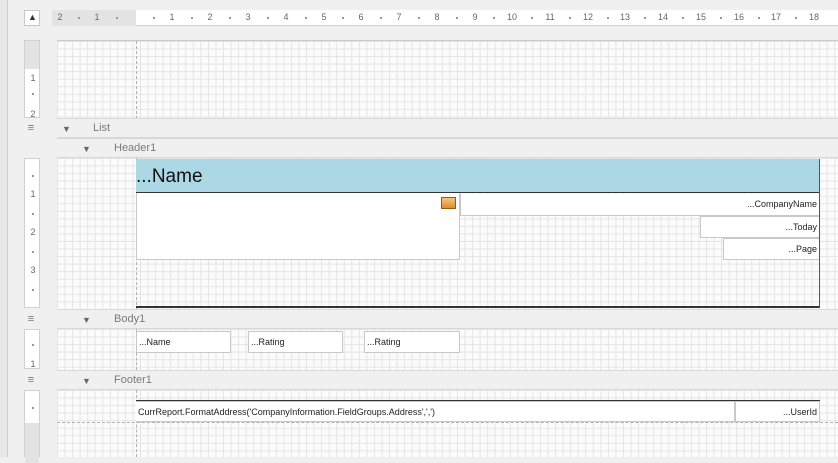 The width and height of the screenshot is (838, 463). Describe the element at coordinates (447, 380) in the screenshot. I see `footer-band-bar: ▼ Footer1` at that location.